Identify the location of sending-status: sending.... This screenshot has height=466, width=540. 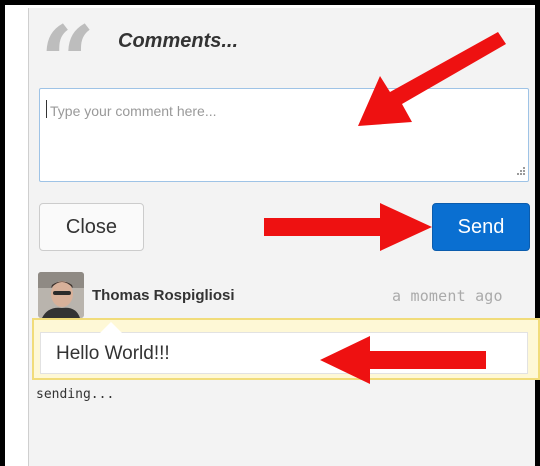
(75, 394).